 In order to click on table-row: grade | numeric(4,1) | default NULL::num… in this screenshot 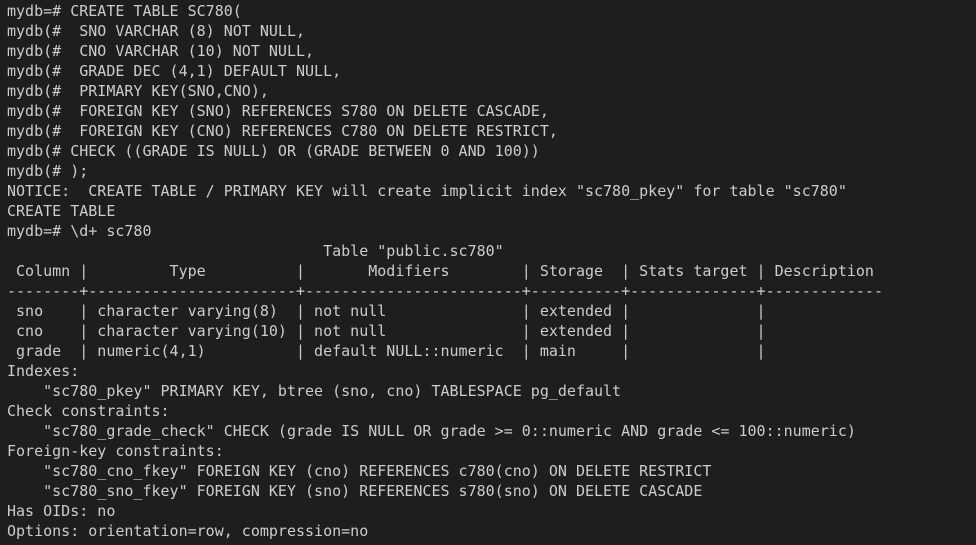, I will do `click(386, 351)`.